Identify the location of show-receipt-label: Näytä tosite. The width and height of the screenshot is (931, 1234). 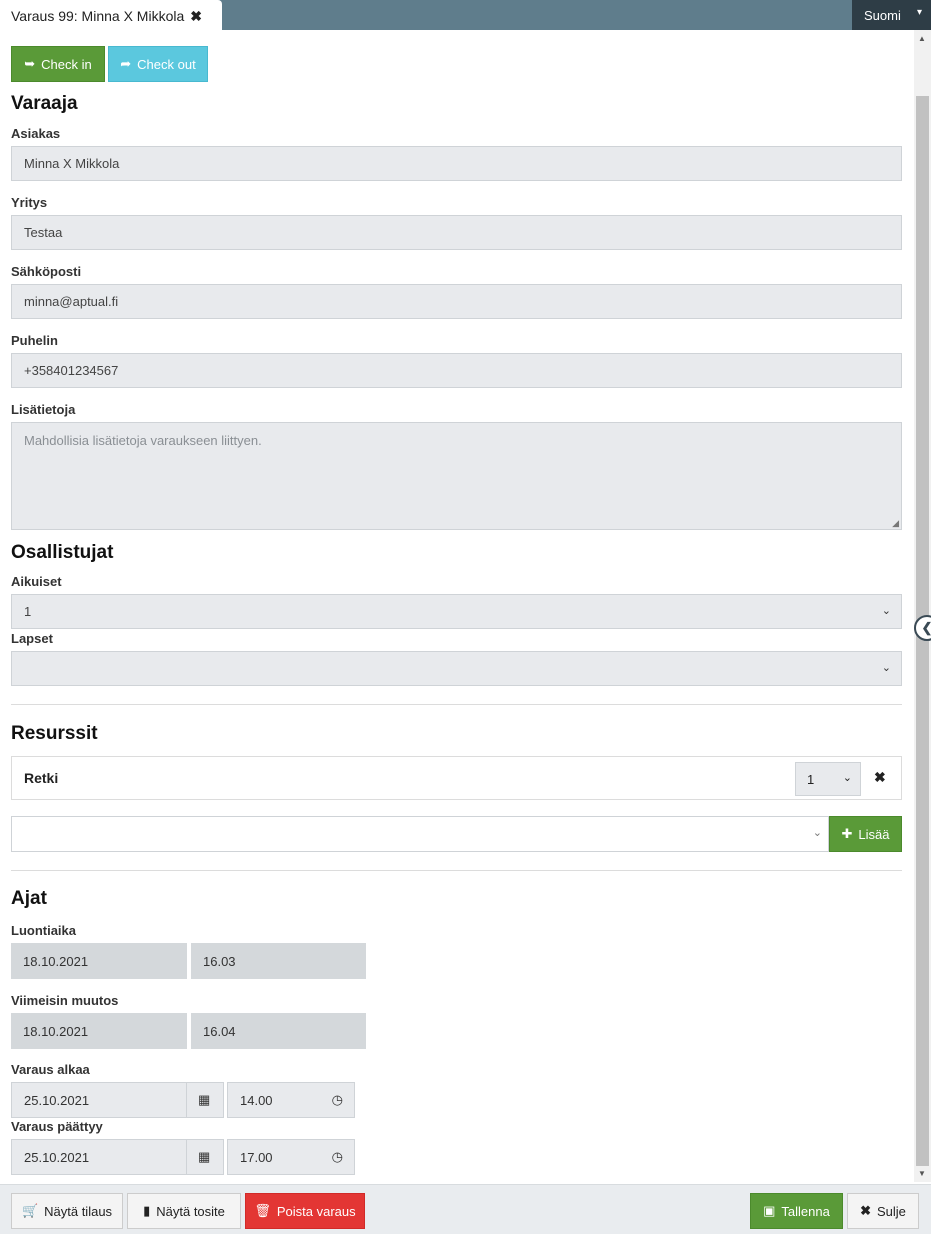
(190, 1211).